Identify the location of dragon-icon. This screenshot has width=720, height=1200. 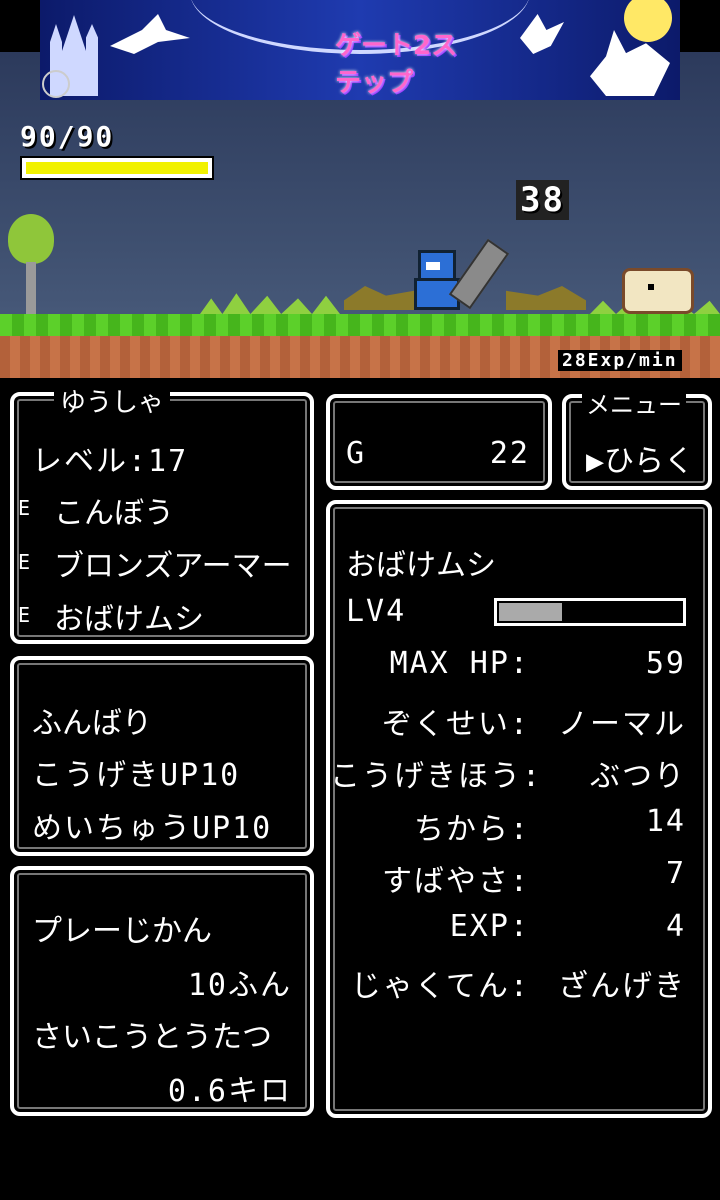
(630, 63).